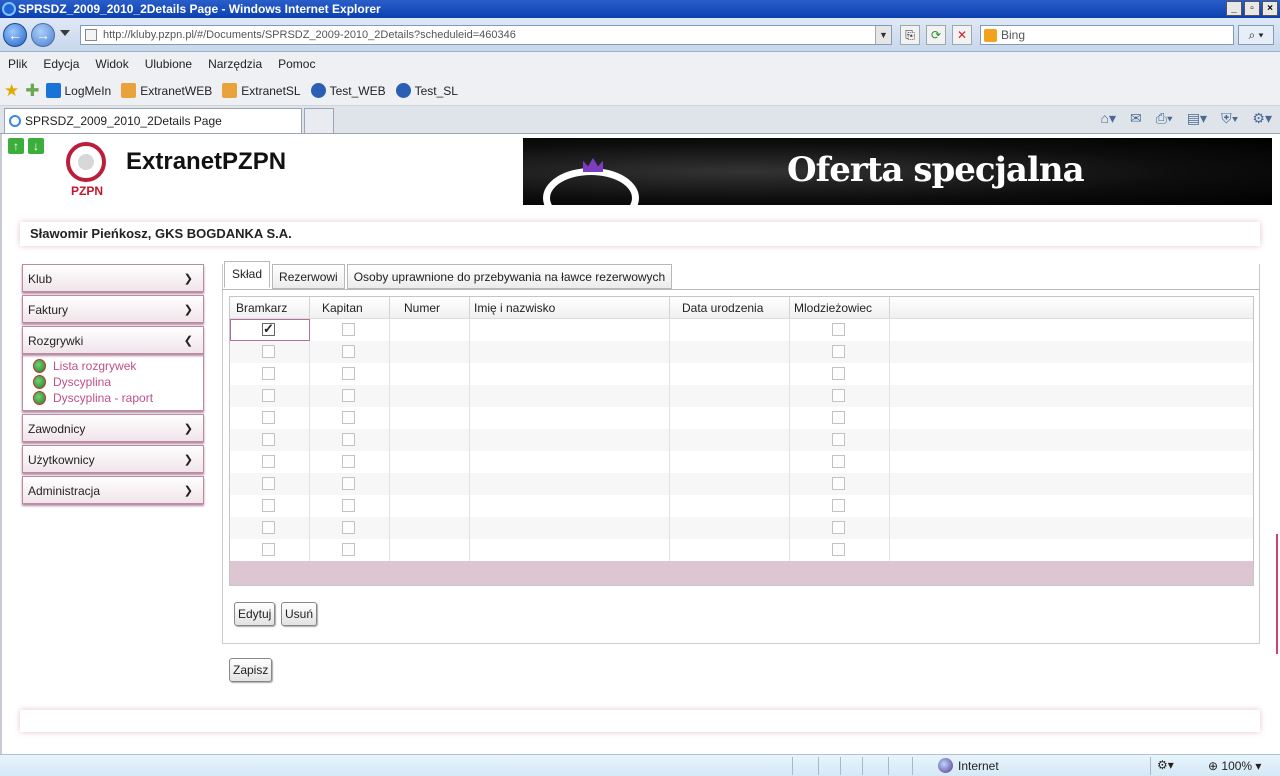  Describe the element at coordinates (936, 35) in the screenshot. I see `refresh-button: ⟳` at that location.